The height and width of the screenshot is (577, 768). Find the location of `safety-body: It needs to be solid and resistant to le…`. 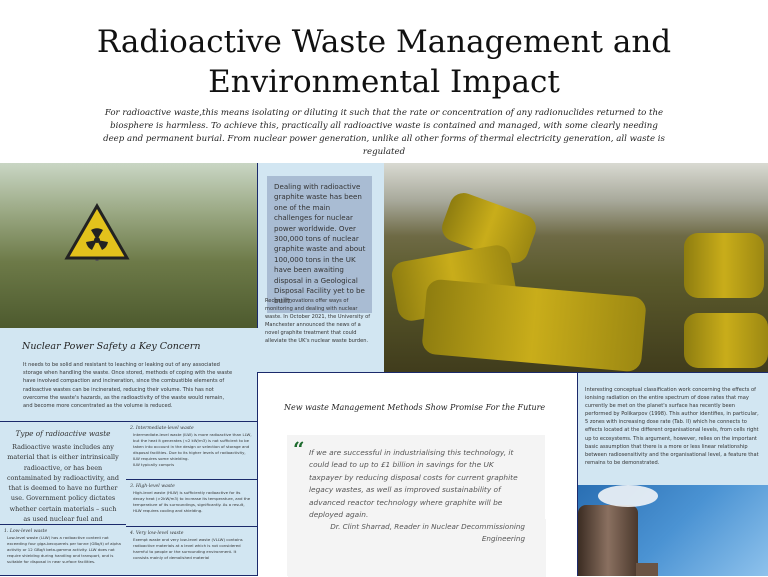

safety-body: It needs to be solid and resistant to le… is located at coordinates (128, 386).